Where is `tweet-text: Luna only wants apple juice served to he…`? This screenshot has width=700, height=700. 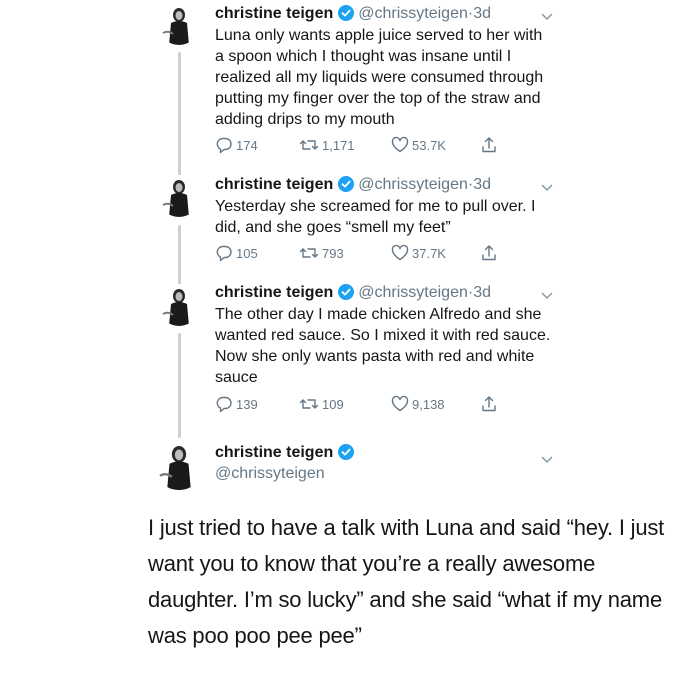 tweet-text: Luna only wants apple juice served to he… is located at coordinates (379, 77).